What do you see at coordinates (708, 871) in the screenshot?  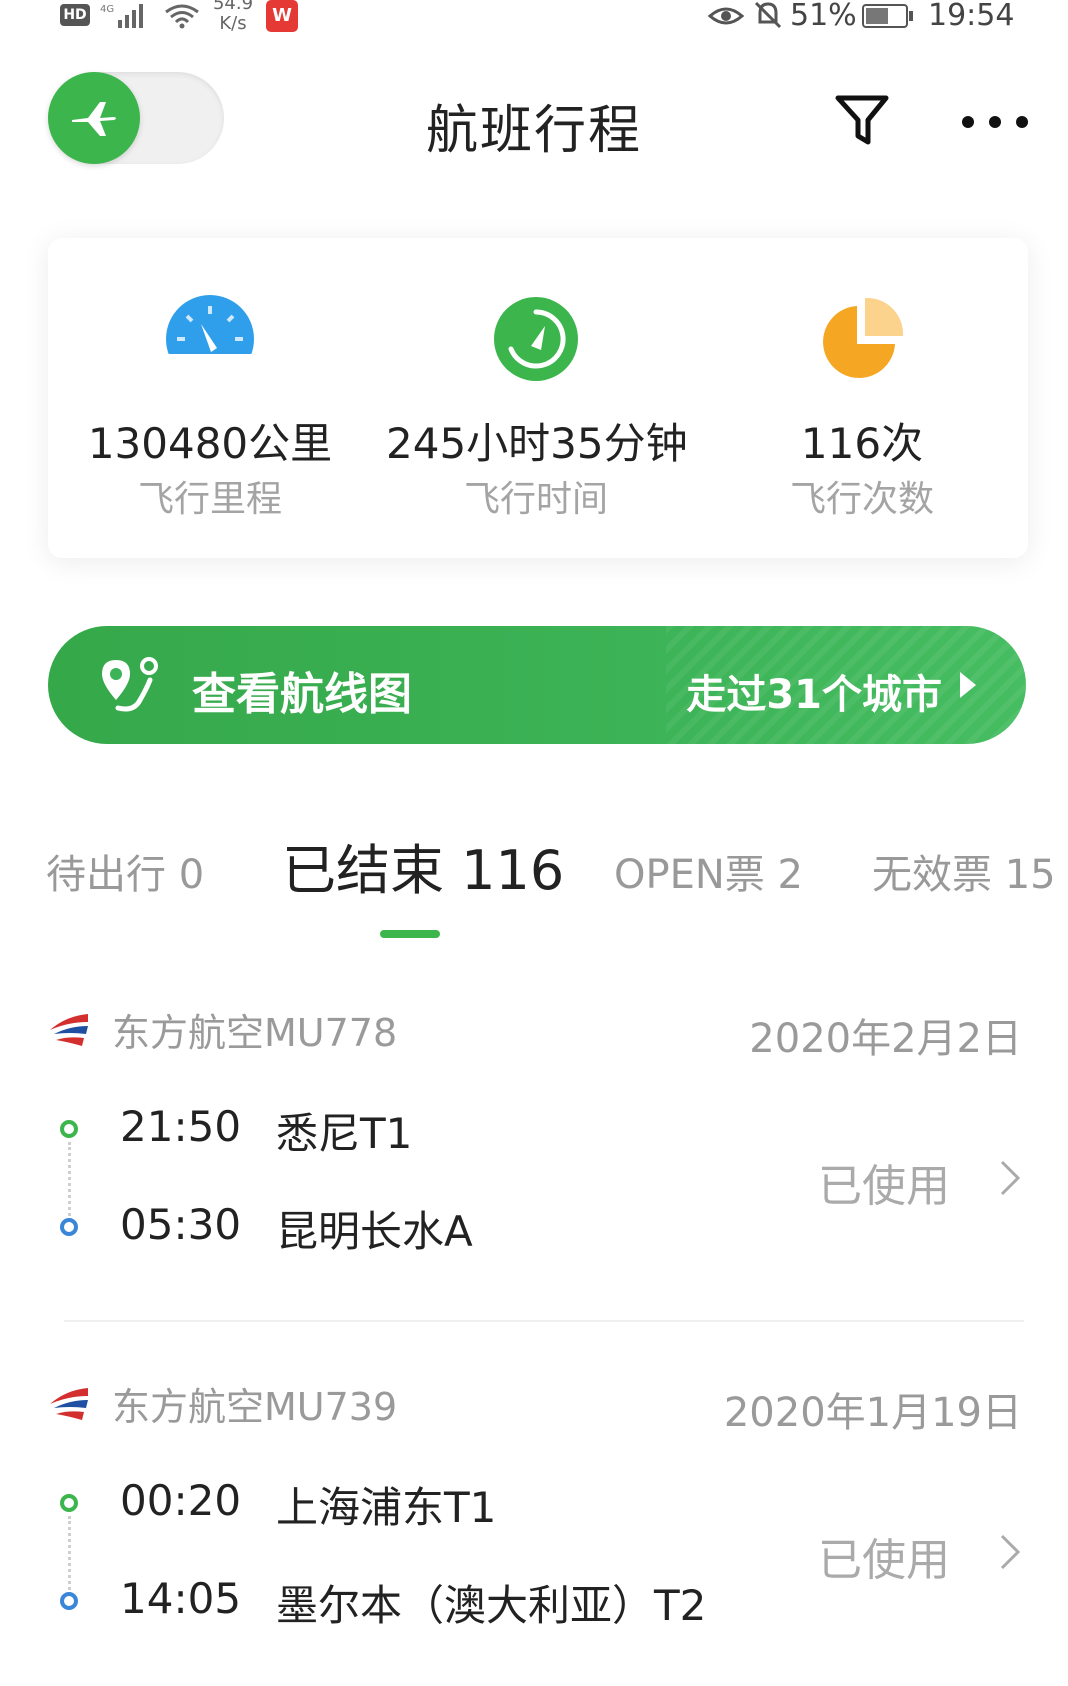 I see `tab-open-ticket: OPEN票 2` at bounding box center [708, 871].